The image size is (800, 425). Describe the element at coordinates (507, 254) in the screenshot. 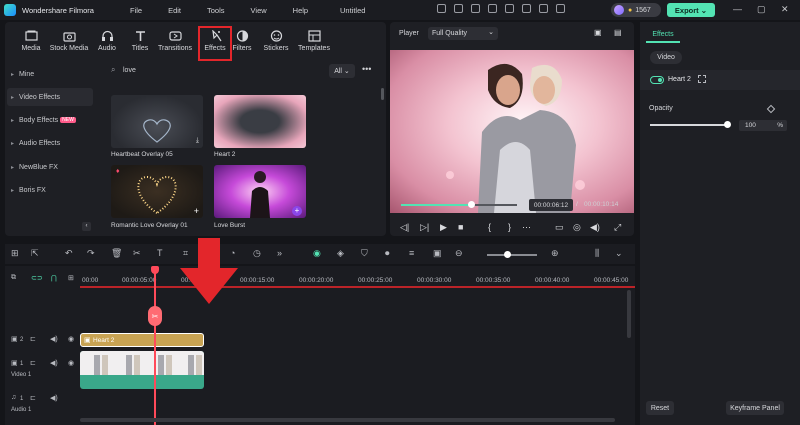

I see `zoom-slider-knob` at that location.